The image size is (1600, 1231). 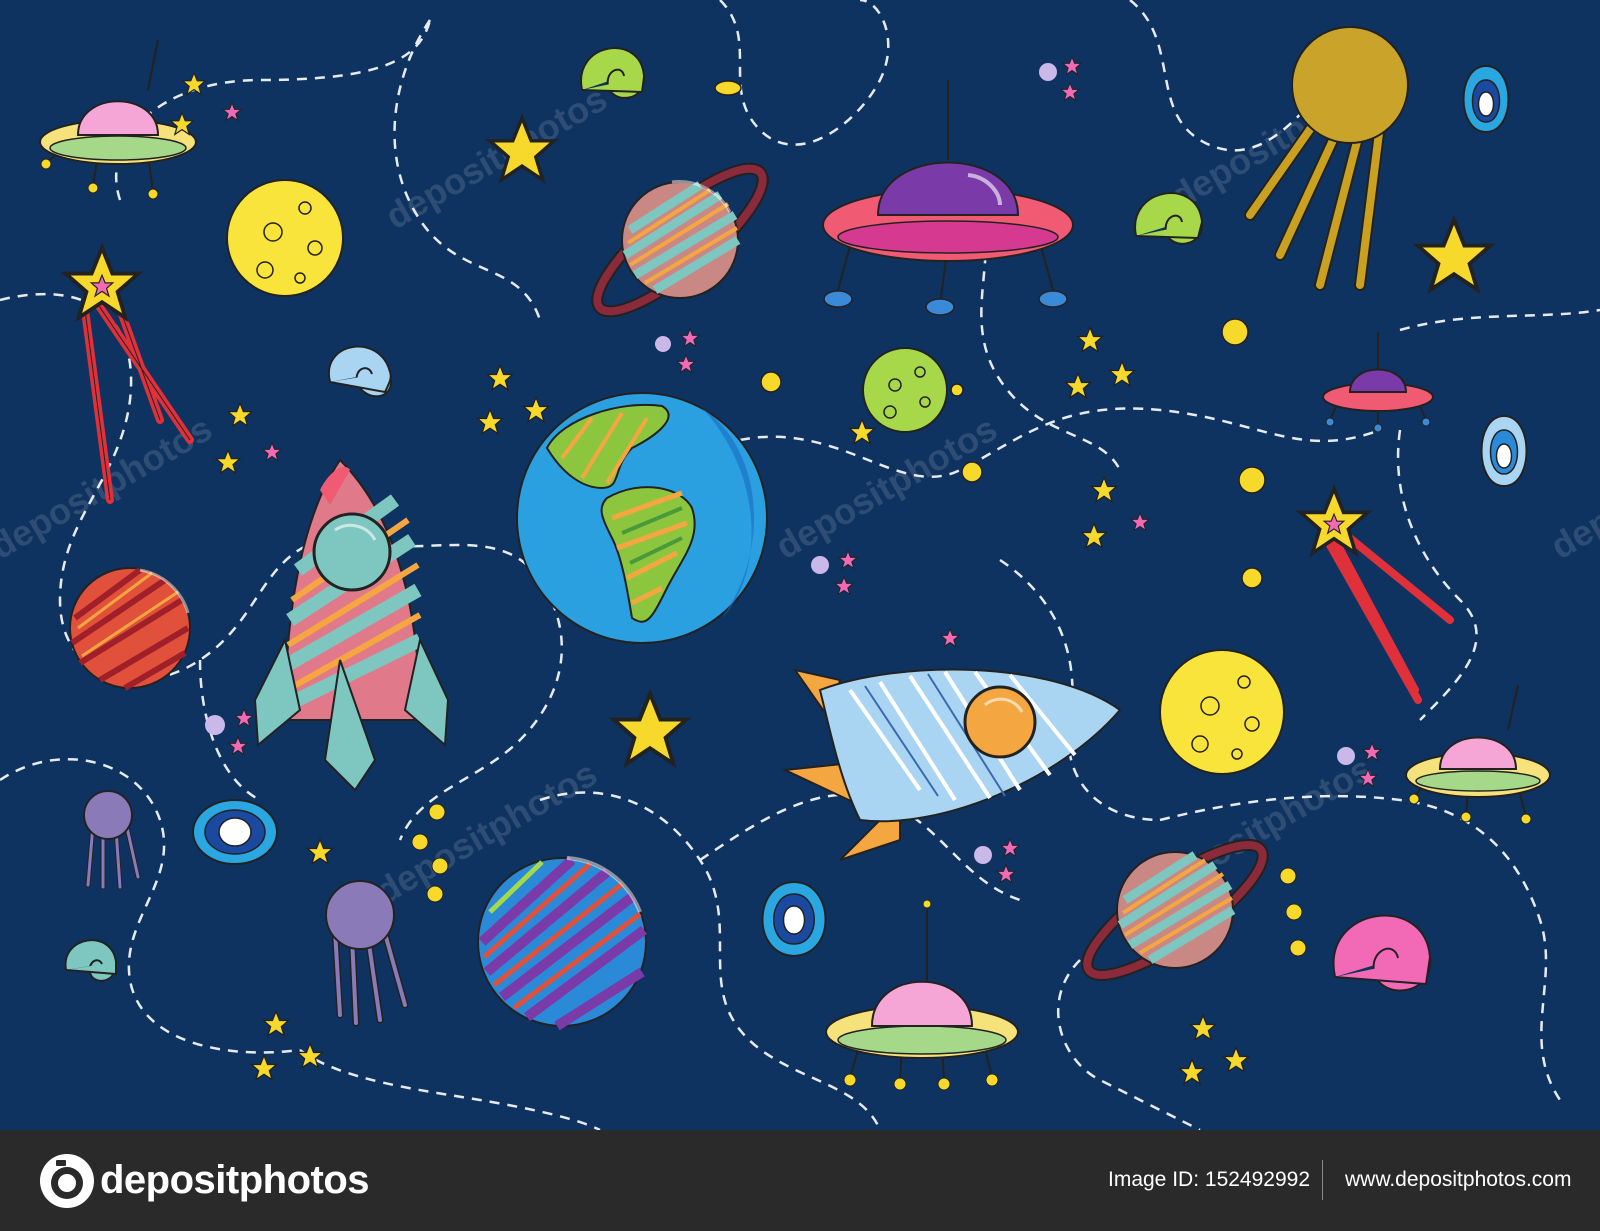 I want to click on ufo-pink-bottom, so click(x=922, y=995).